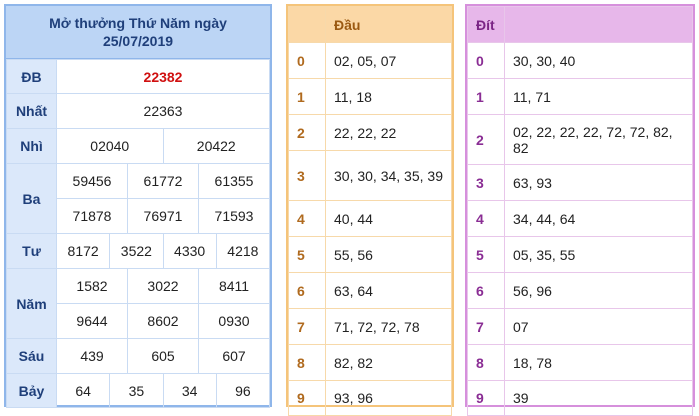  I want to click on dau-value: 82, 82, so click(388, 362).